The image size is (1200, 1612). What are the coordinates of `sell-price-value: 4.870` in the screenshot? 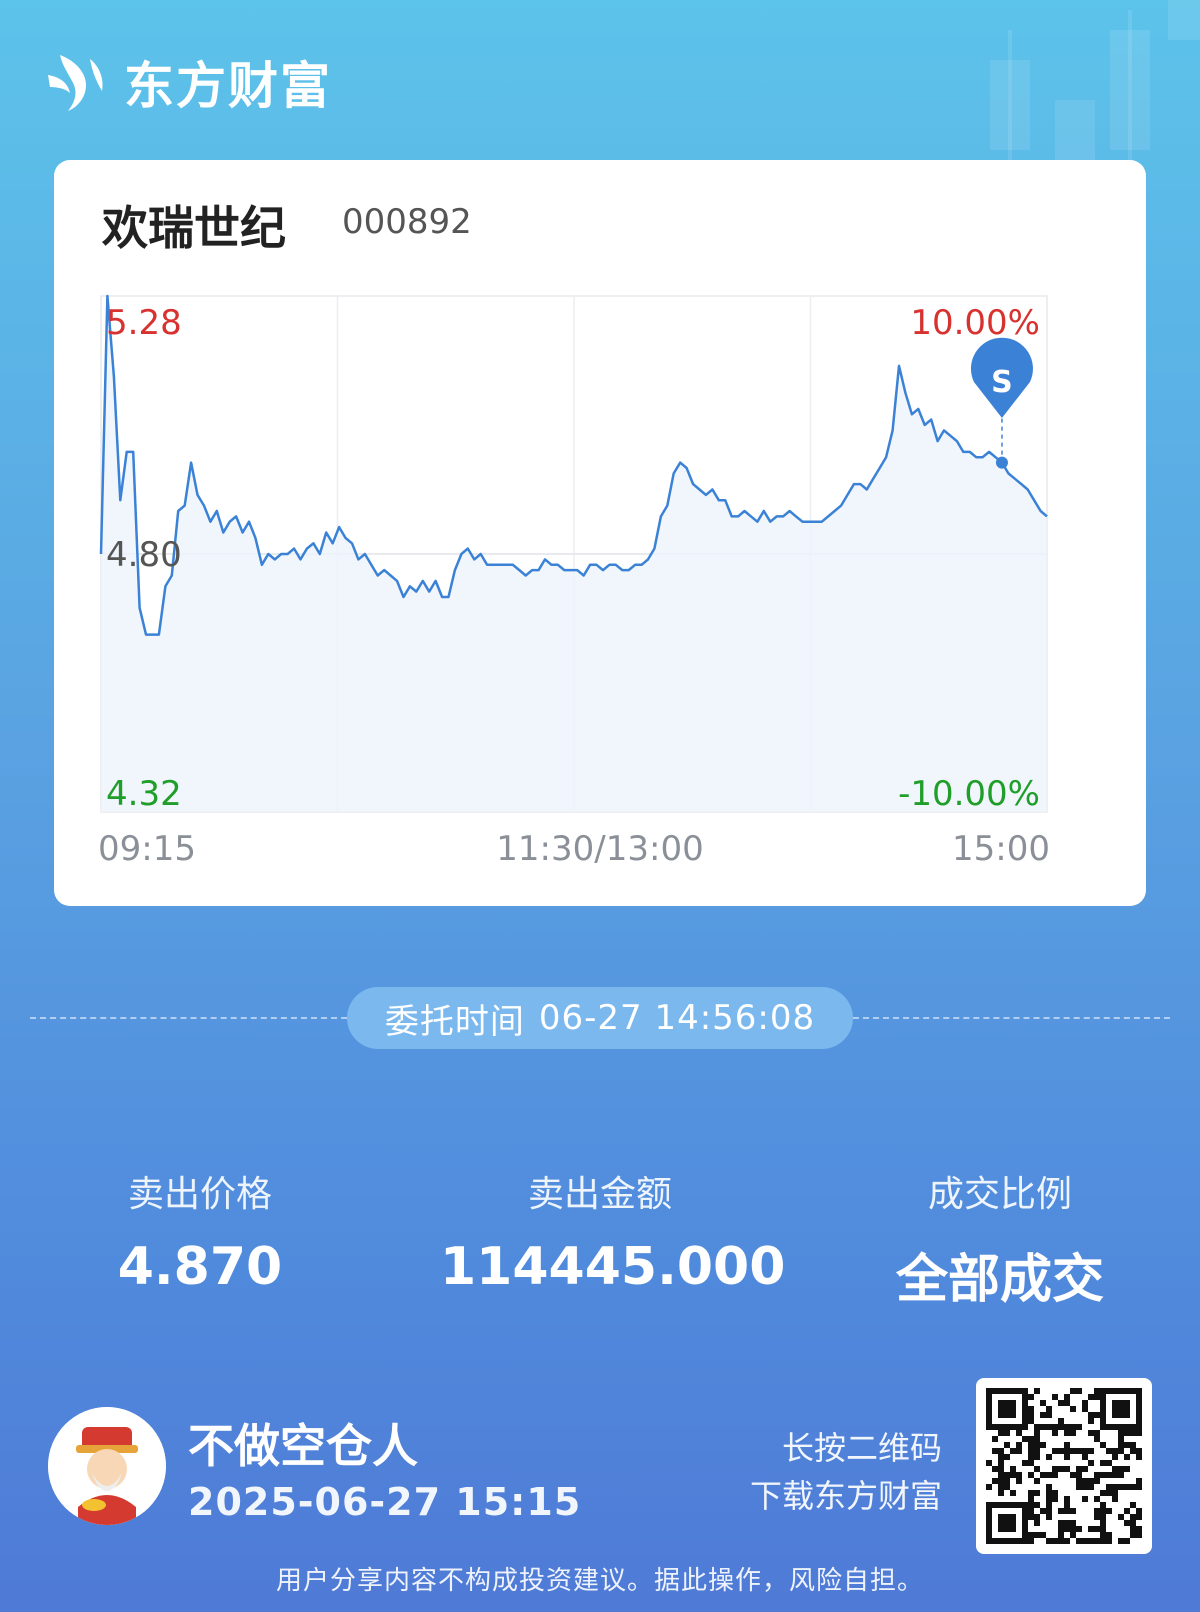 It's located at (200, 1267).